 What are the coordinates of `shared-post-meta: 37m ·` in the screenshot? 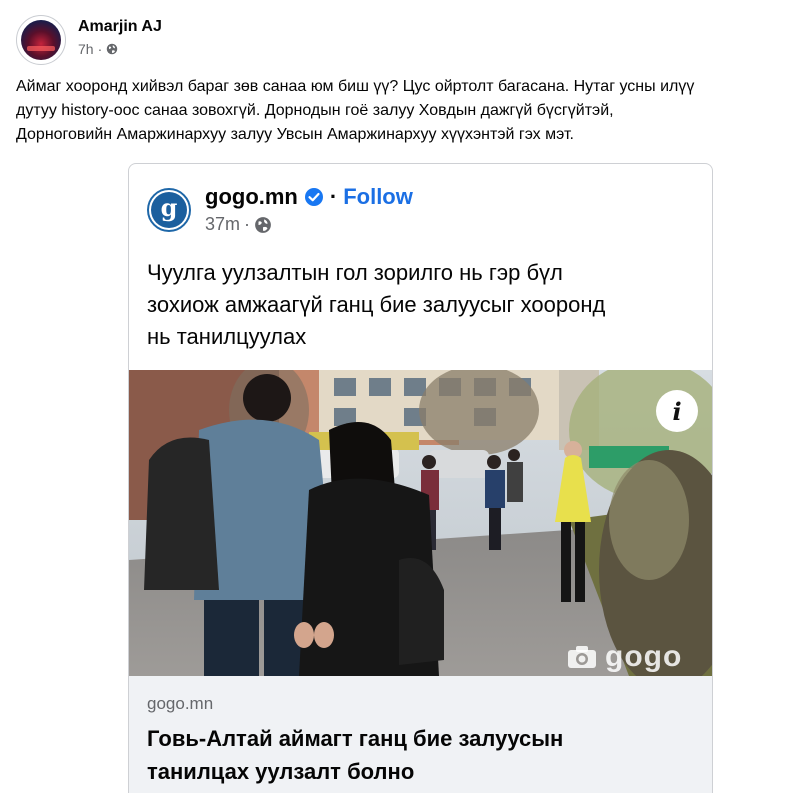 It's located at (309, 224).